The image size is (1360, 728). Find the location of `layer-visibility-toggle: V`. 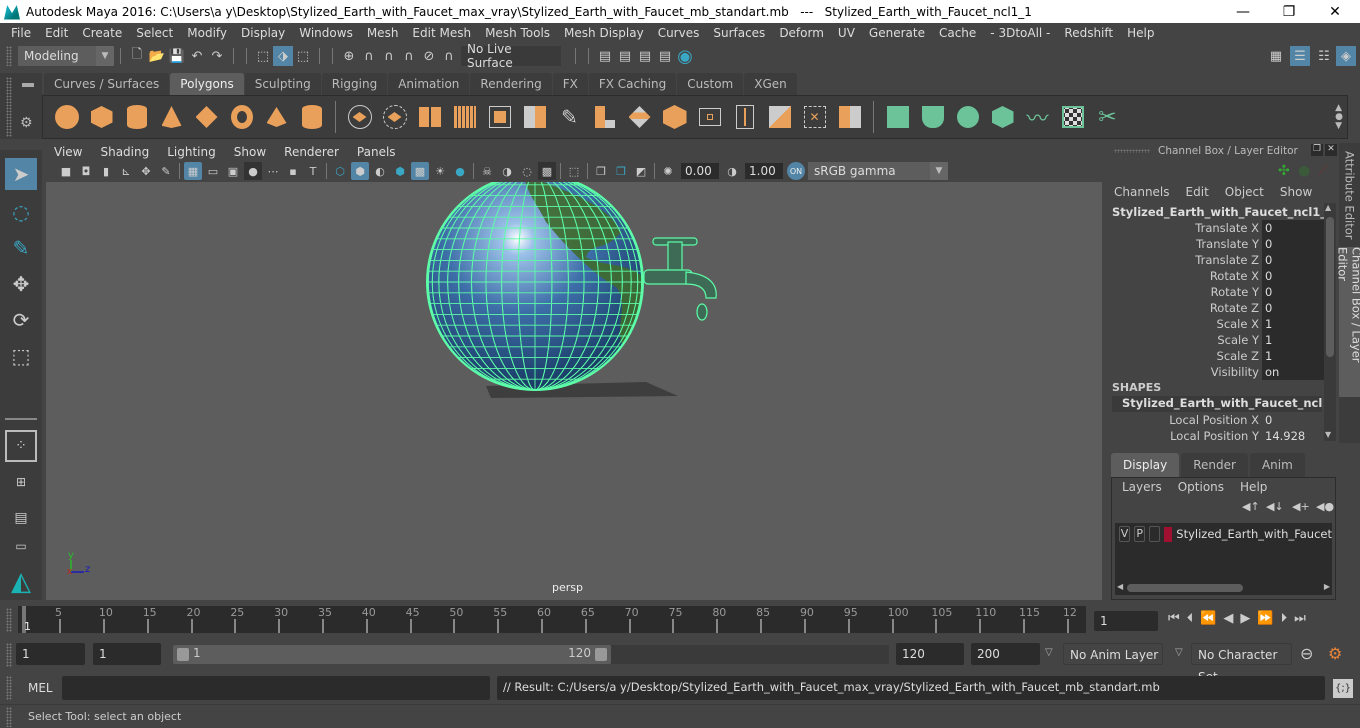

layer-visibility-toggle: V is located at coordinates (1125, 534).